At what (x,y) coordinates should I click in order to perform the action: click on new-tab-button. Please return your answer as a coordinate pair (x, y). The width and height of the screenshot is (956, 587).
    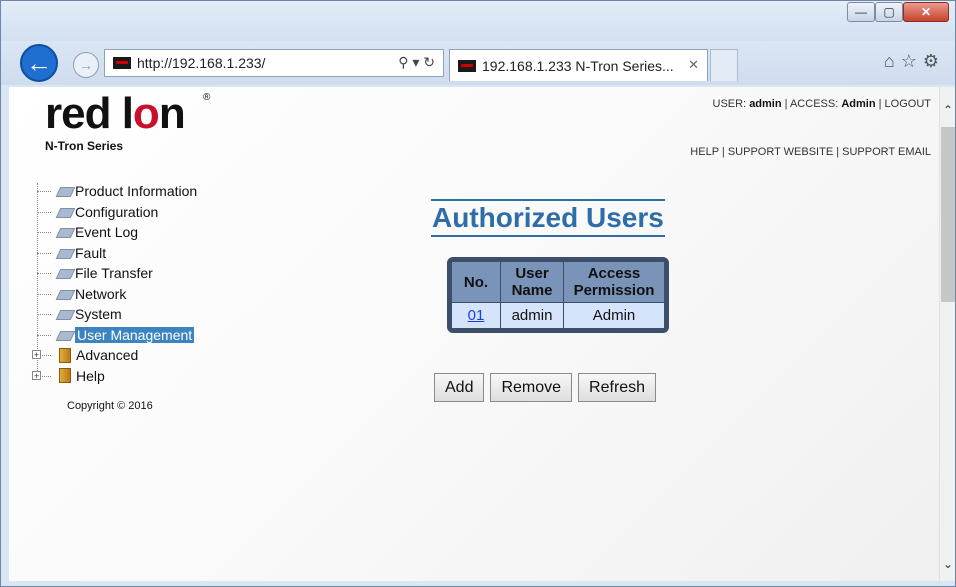
    Looking at the image, I should click on (724, 65).